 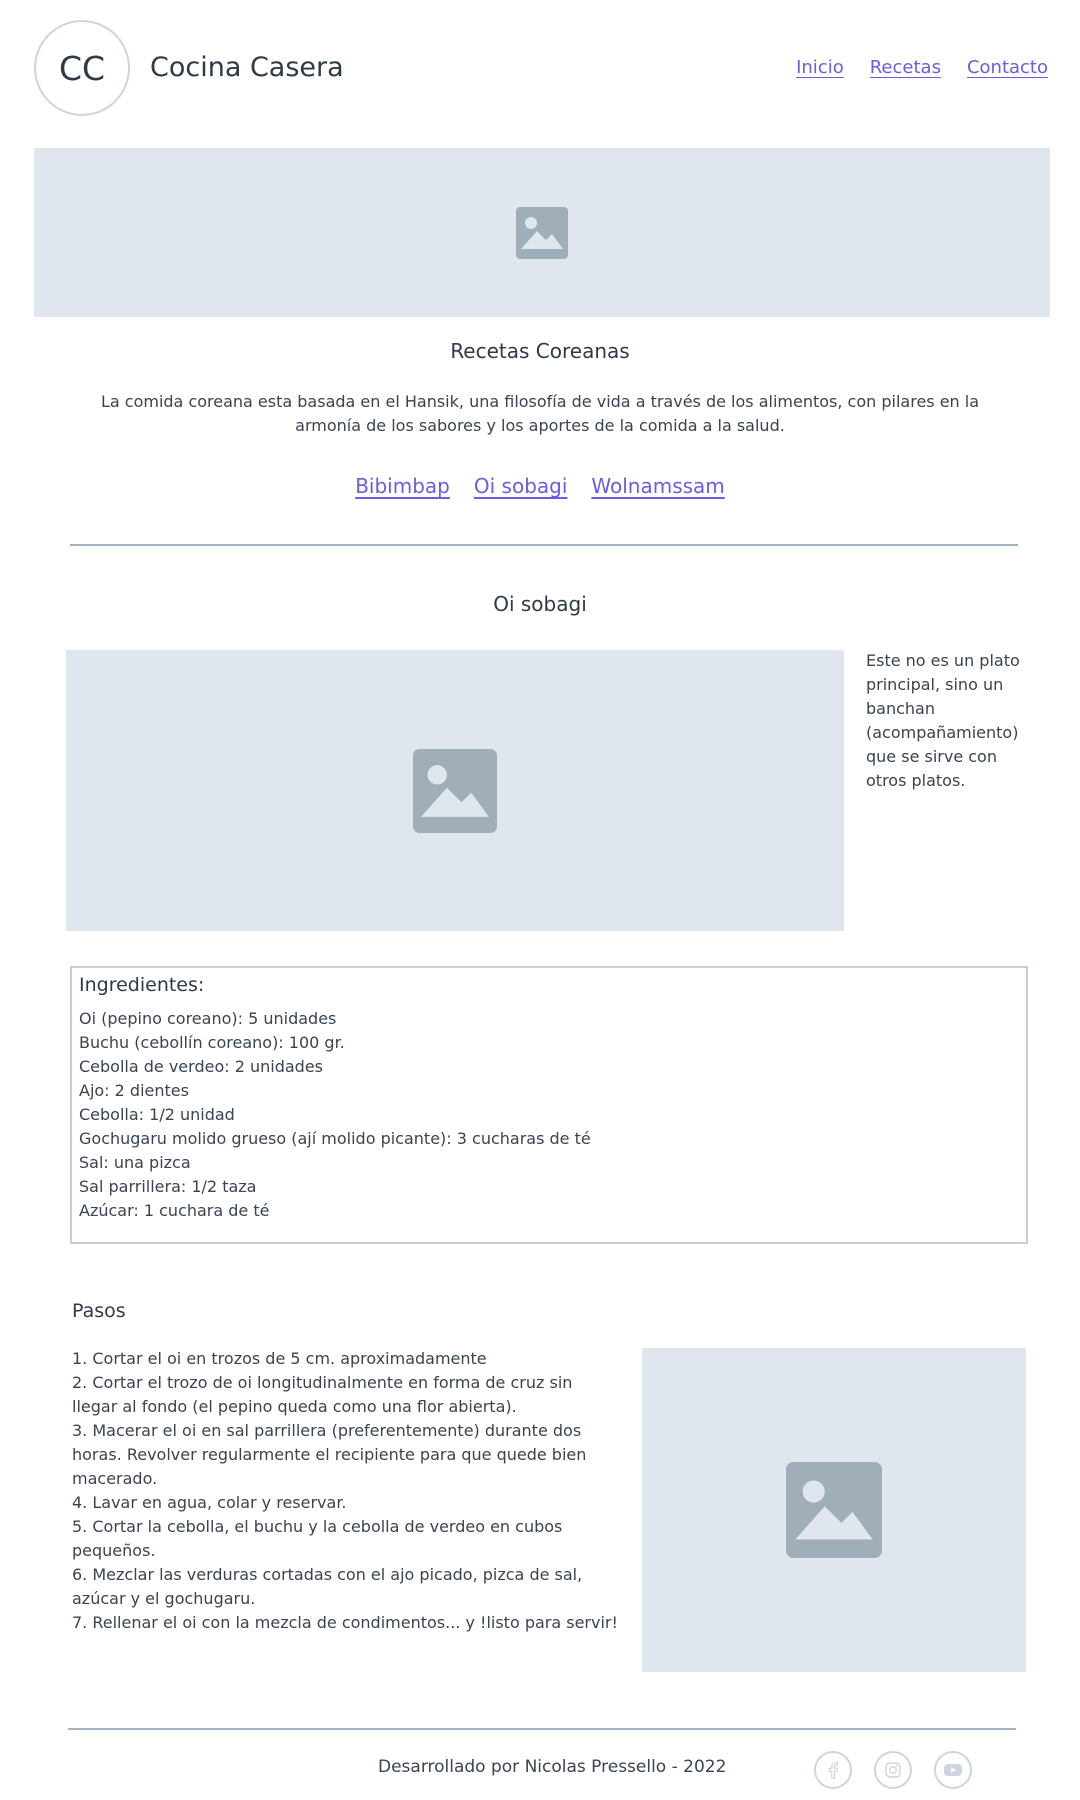 I want to click on ingredient-item: Cebolla de verdeo: 2 unidades, so click(x=201, y=1066).